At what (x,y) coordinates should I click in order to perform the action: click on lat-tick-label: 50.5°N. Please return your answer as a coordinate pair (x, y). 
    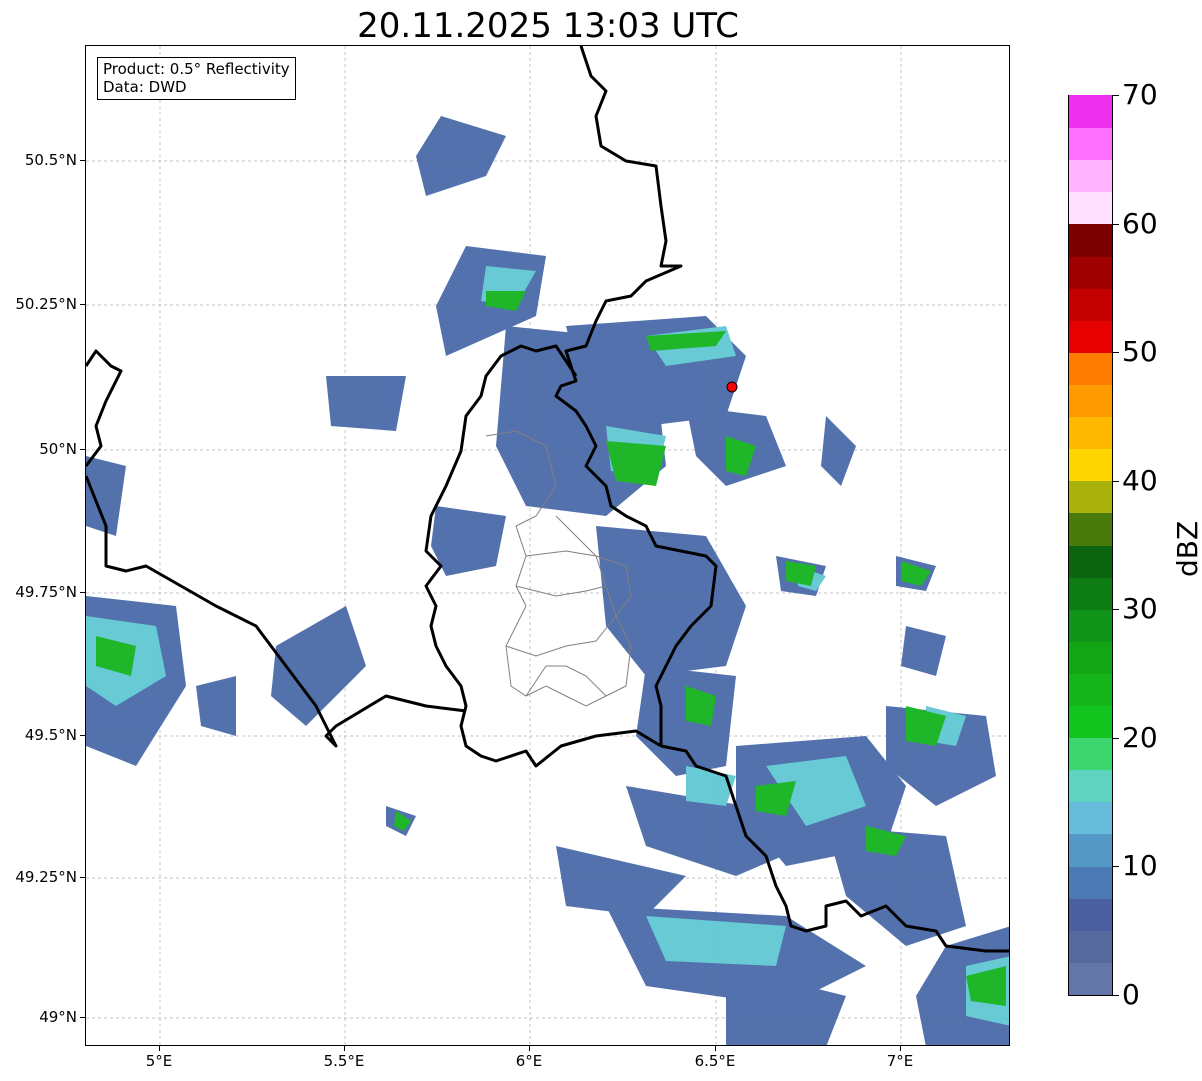
    Looking at the image, I should click on (50, 160).